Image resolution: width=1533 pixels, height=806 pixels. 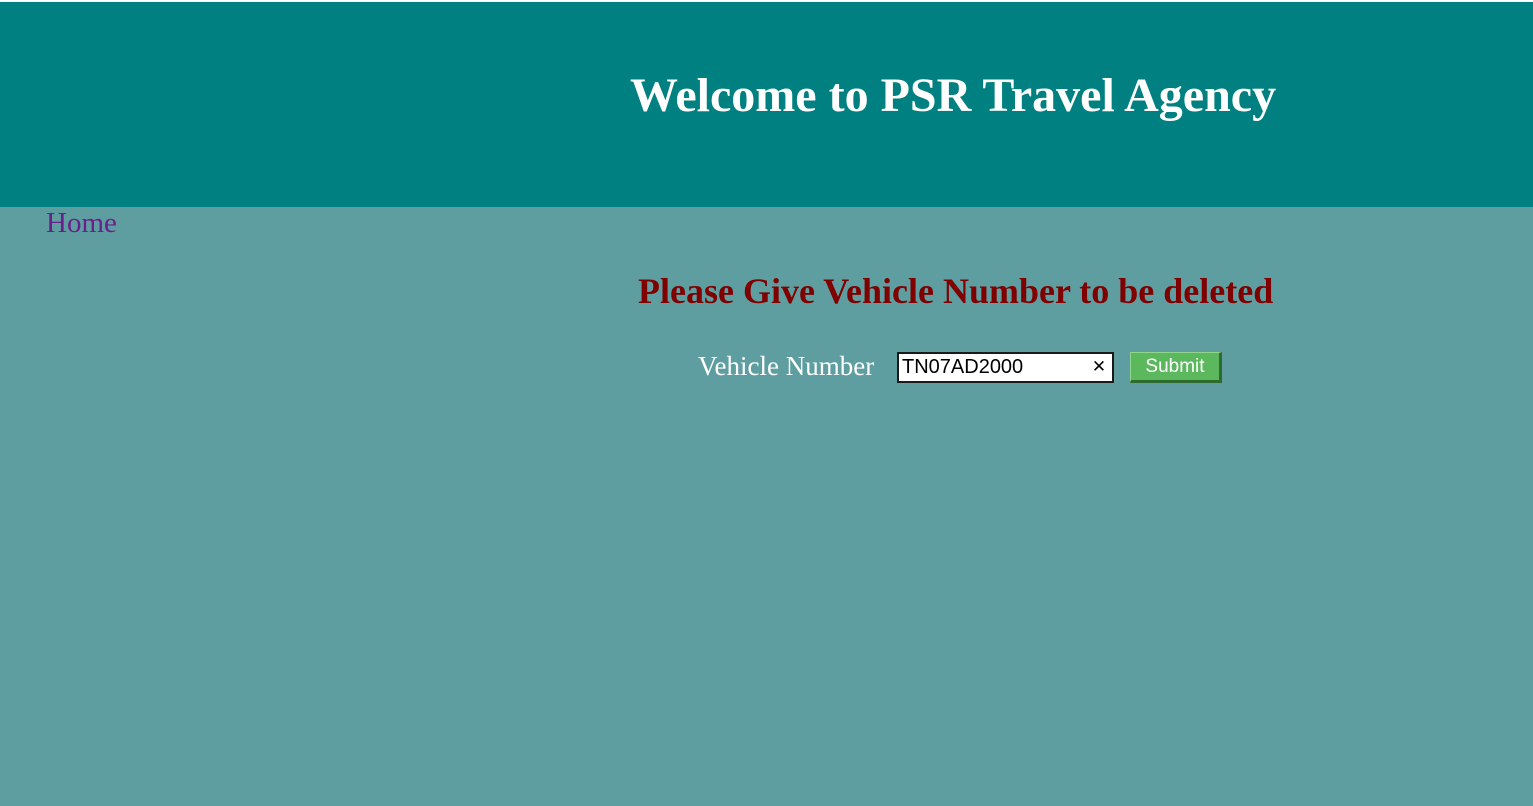 What do you see at coordinates (1099, 367) in the screenshot?
I see `close-icon: ✕` at bounding box center [1099, 367].